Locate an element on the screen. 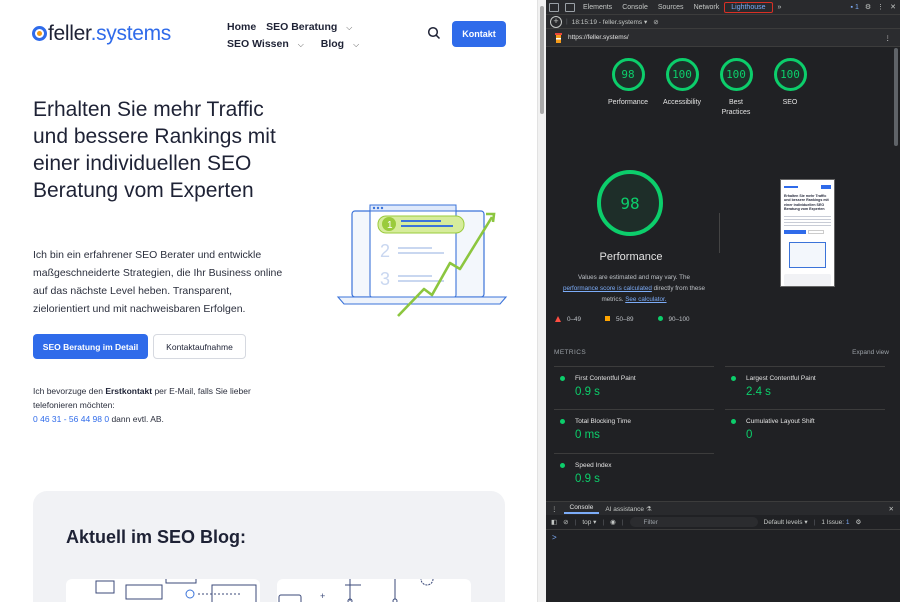  console-settings-icon: ⚙ is located at coordinates (859, 522).